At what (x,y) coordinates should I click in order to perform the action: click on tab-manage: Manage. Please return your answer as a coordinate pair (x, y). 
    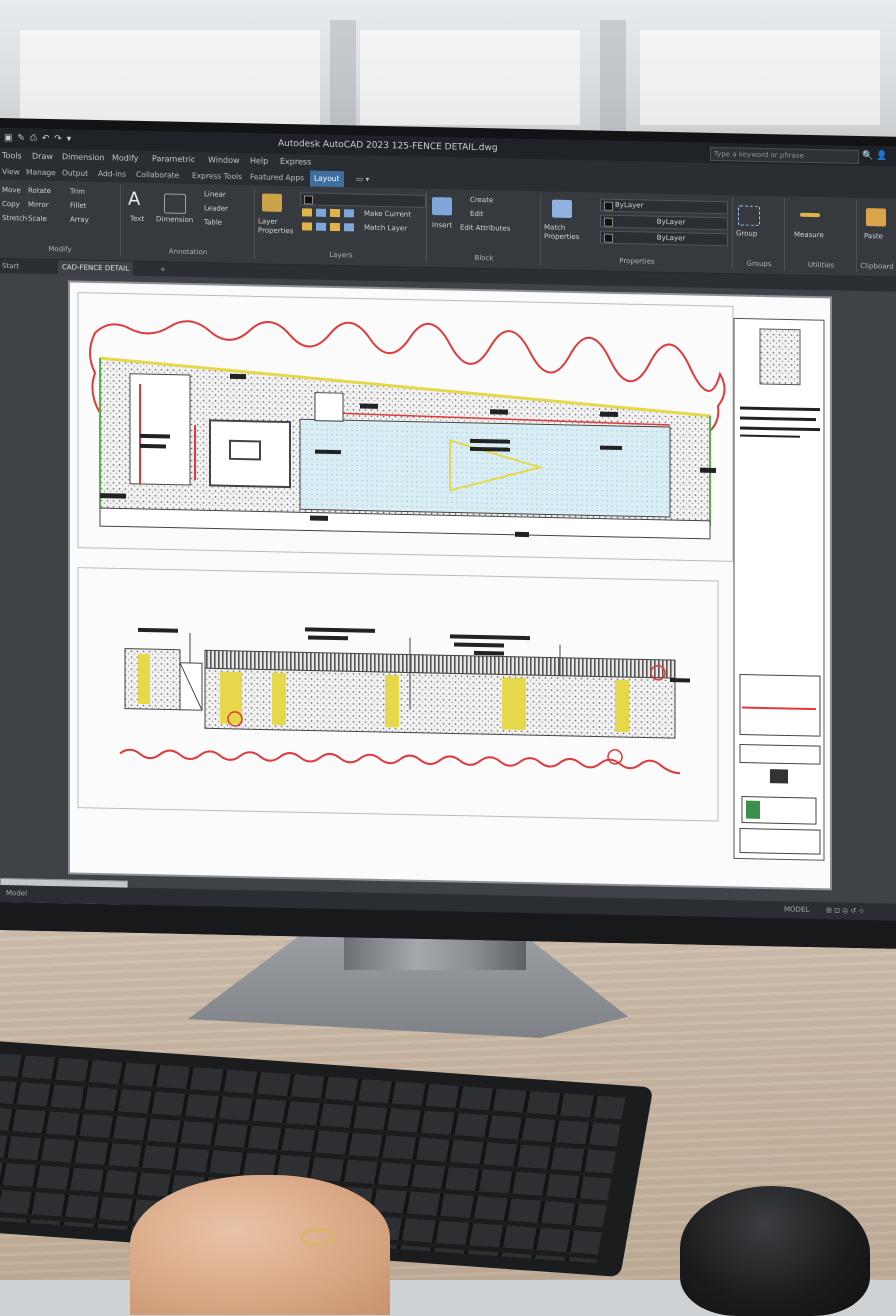
    Looking at the image, I should click on (41, 173).